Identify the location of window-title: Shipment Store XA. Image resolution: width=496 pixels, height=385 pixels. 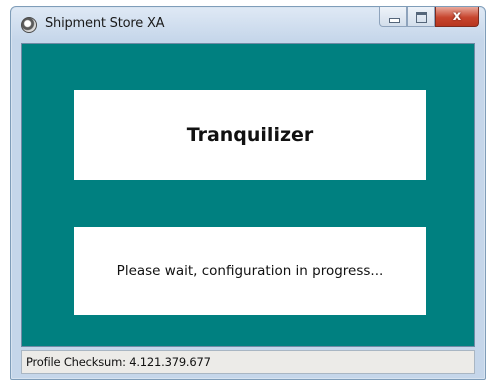
(105, 23).